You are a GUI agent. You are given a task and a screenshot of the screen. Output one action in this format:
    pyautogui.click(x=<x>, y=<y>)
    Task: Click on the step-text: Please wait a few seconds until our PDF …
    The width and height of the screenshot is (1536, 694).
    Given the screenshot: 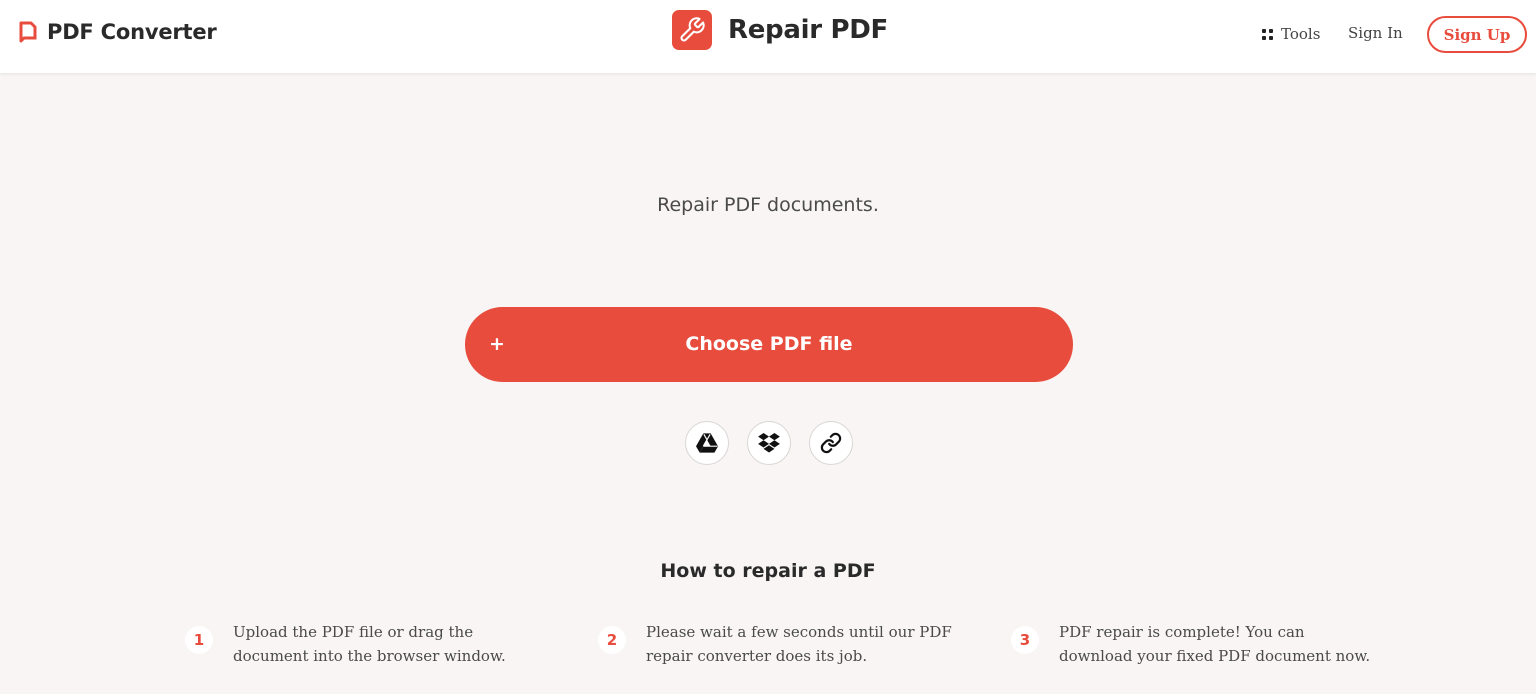 What is the action you would take?
    pyautogui.click(x=799, y=644)
    